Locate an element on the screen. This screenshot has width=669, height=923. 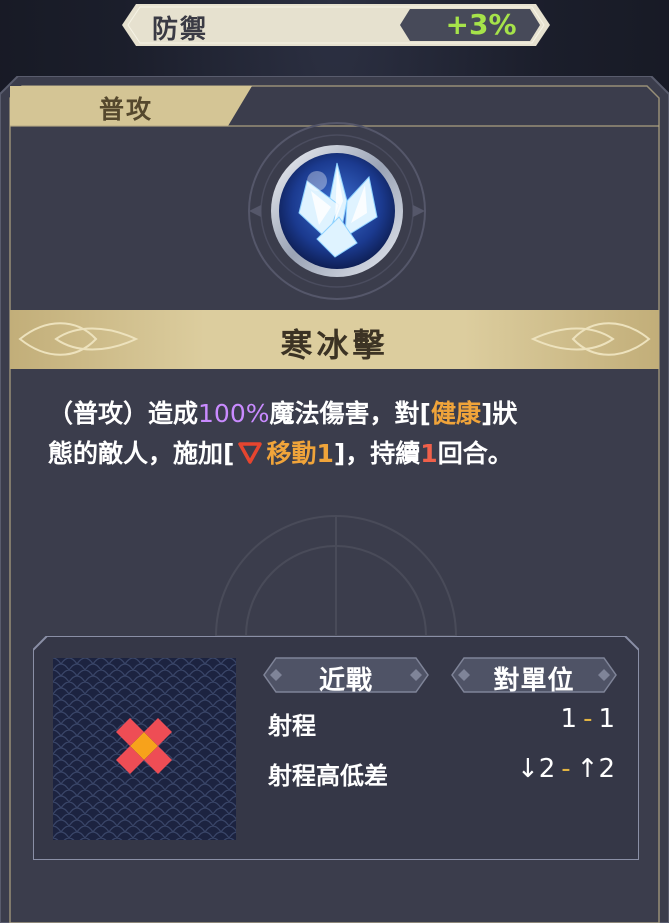
stat-banner: 防禦 +3% is located at coordinates (336, 25).